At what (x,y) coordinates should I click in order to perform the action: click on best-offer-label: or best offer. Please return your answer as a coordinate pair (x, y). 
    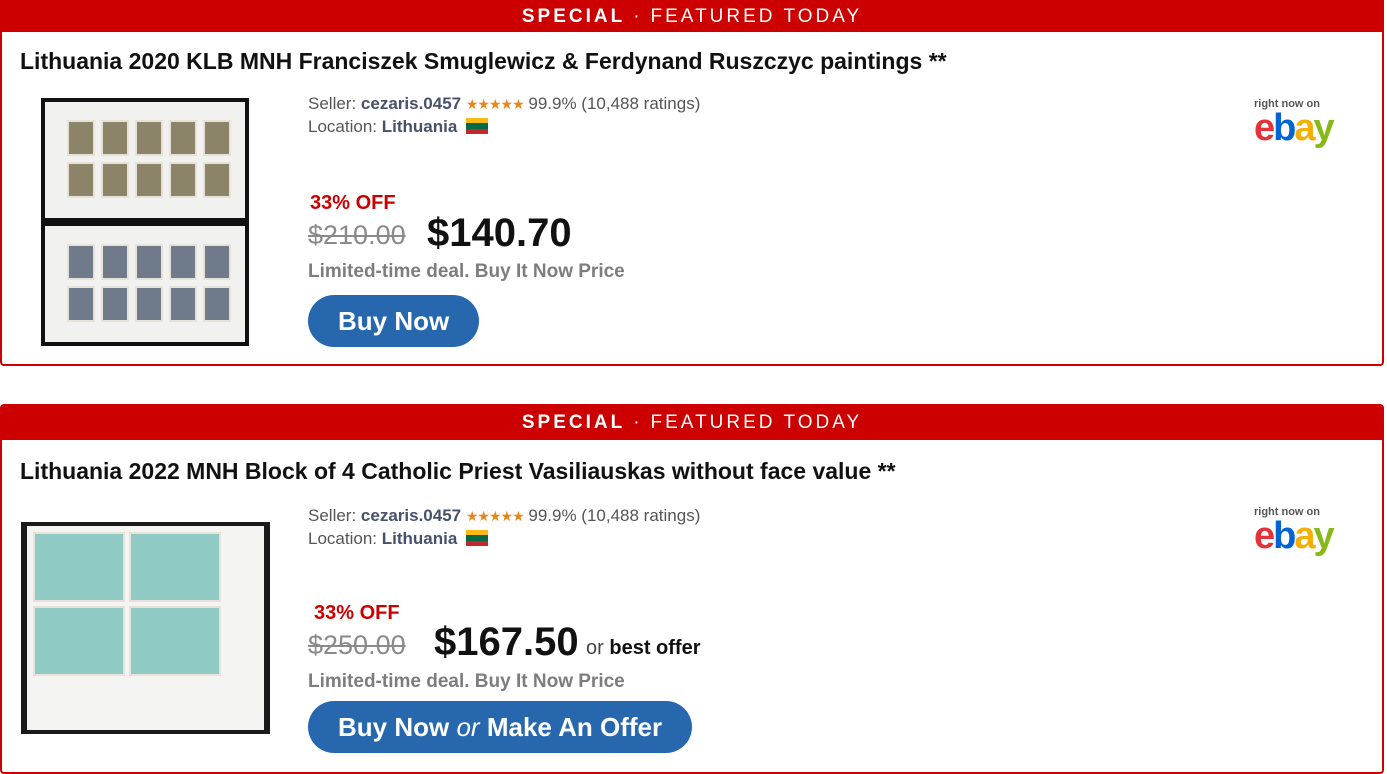
    Looking at the image, I should click on (643, 648).